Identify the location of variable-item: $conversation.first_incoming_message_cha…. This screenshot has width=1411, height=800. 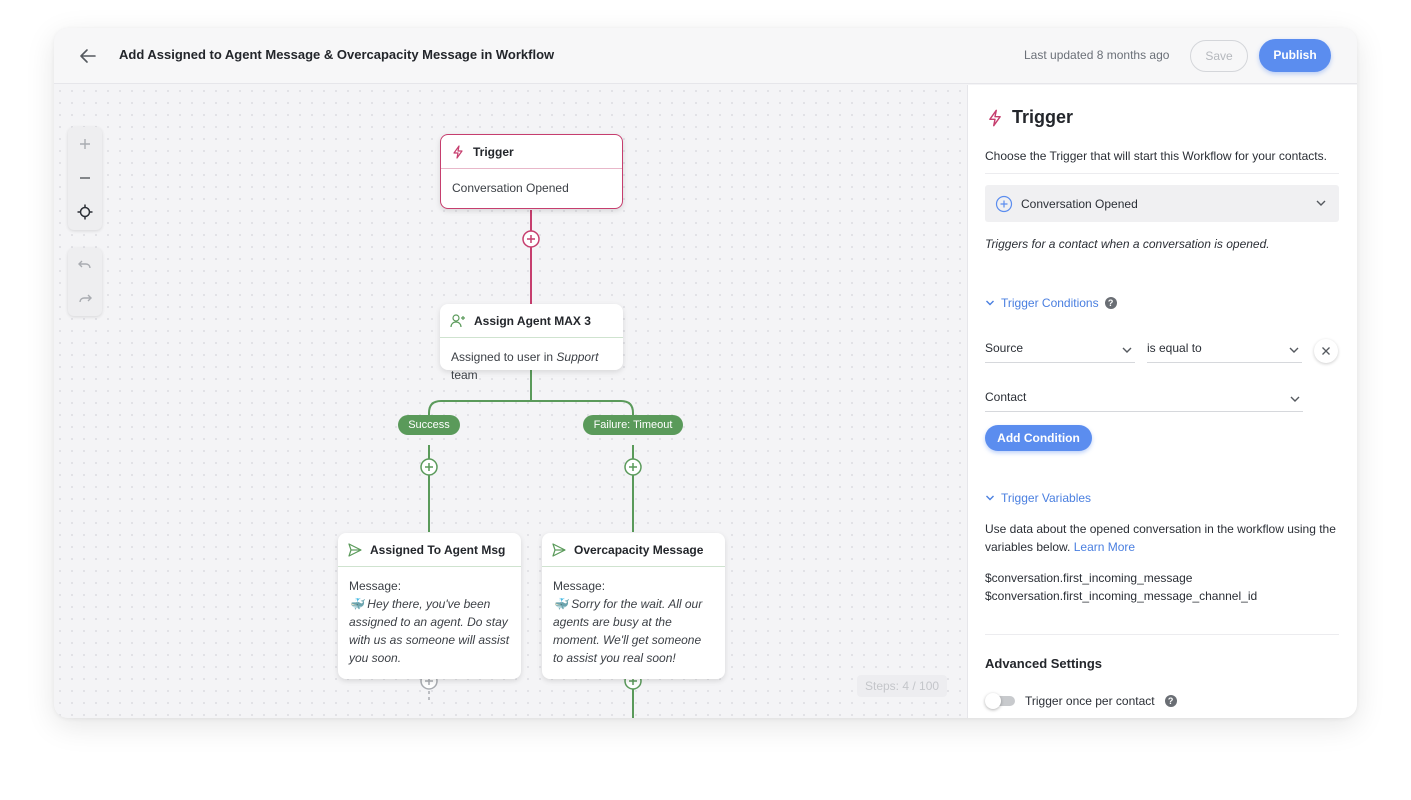
(1121, 596).